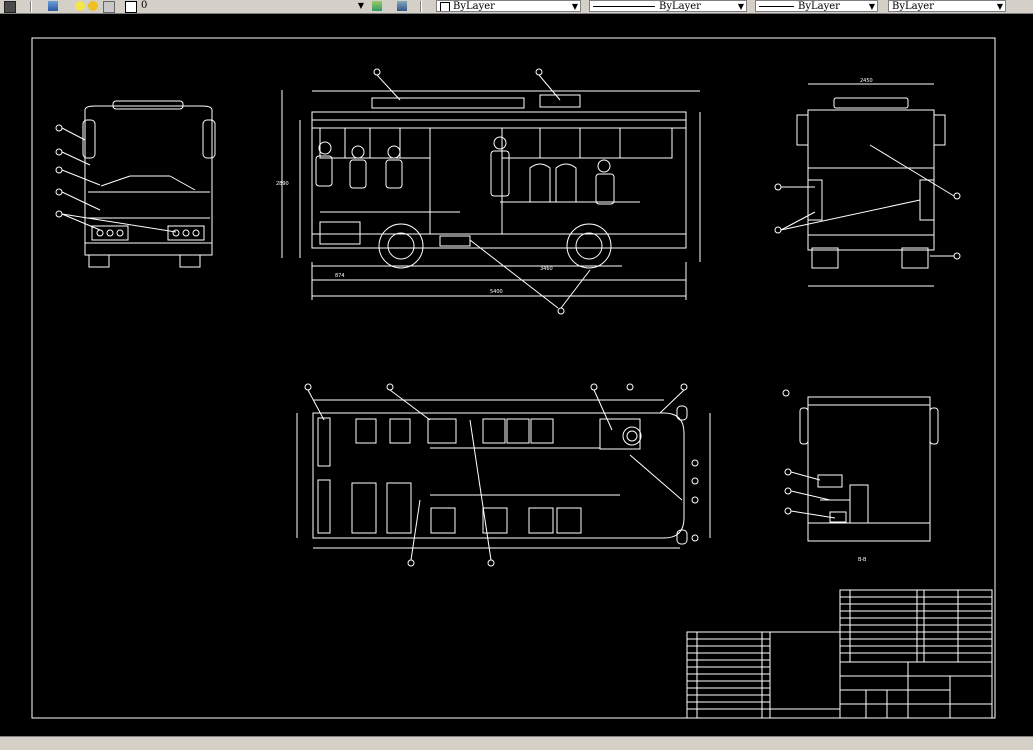 The height and width of the screenshot is (750, 1033). I want to click on linetype-dropdown: ByLayer ▼, so click(668, 6).